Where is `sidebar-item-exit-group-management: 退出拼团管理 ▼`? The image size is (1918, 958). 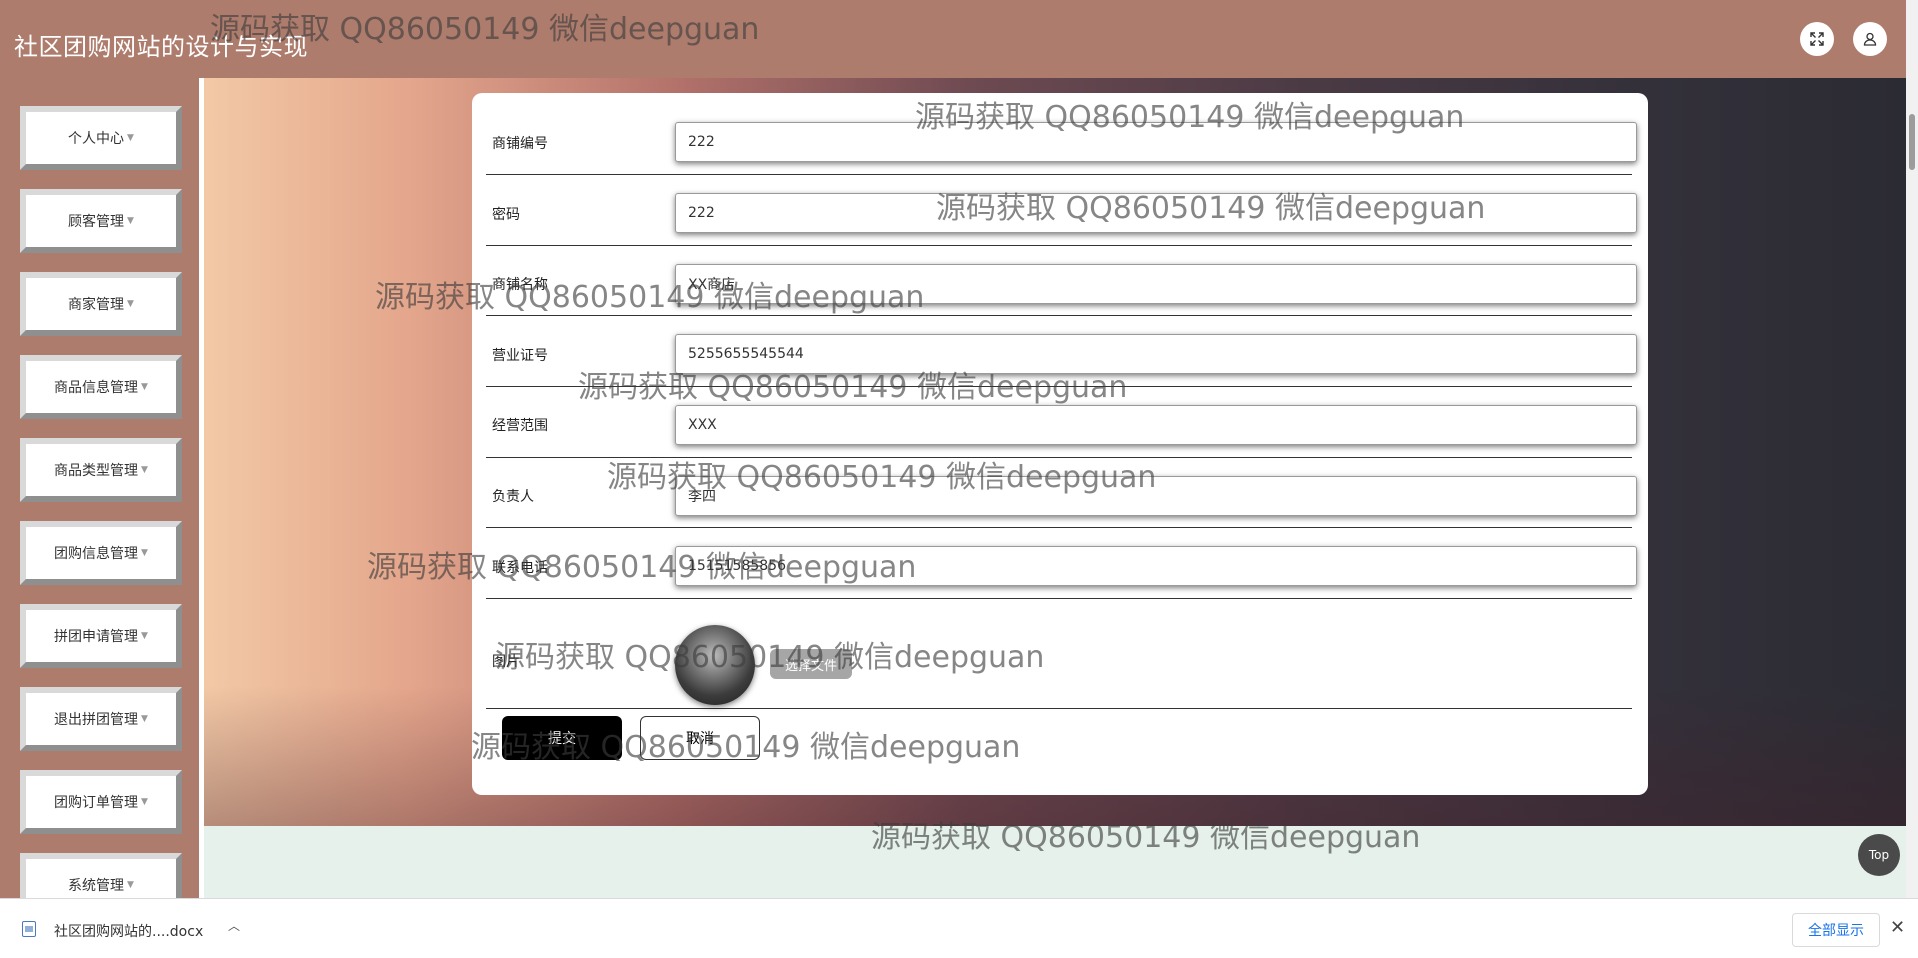
sidebar-item-exit-group-management: 退出拼团管理 ▼ is located at coordinates (101, 719).